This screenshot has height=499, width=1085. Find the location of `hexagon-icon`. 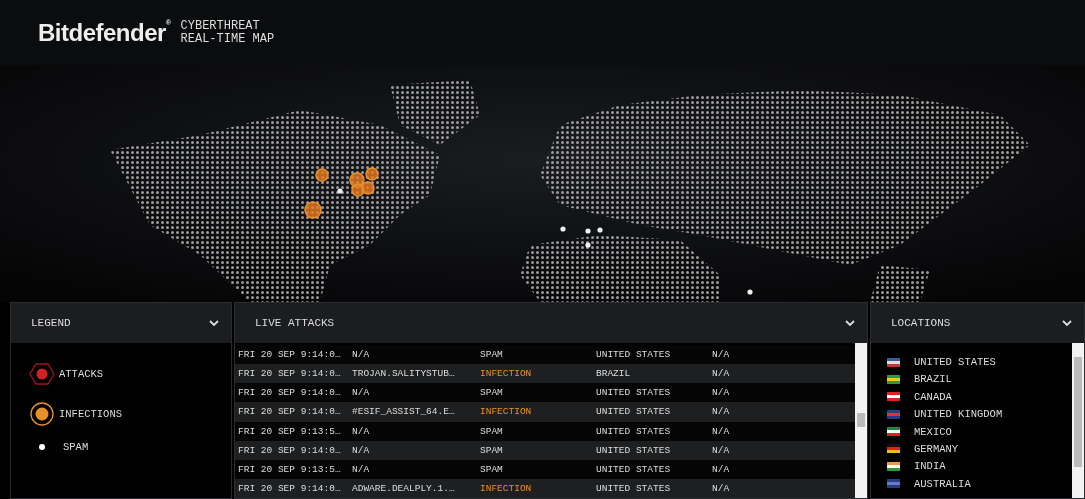

hexagon-icon is located at coordinates (42, 374).